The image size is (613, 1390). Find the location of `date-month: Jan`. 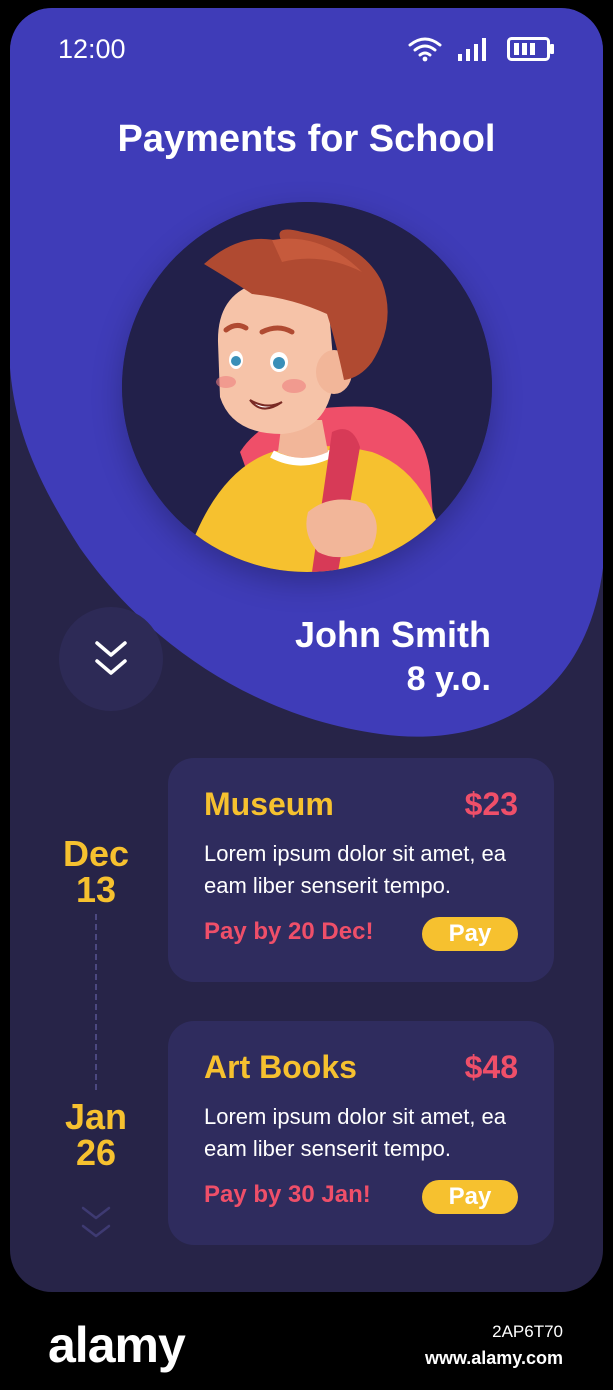

date-month: Jan is located at coordinates (96, 1116).